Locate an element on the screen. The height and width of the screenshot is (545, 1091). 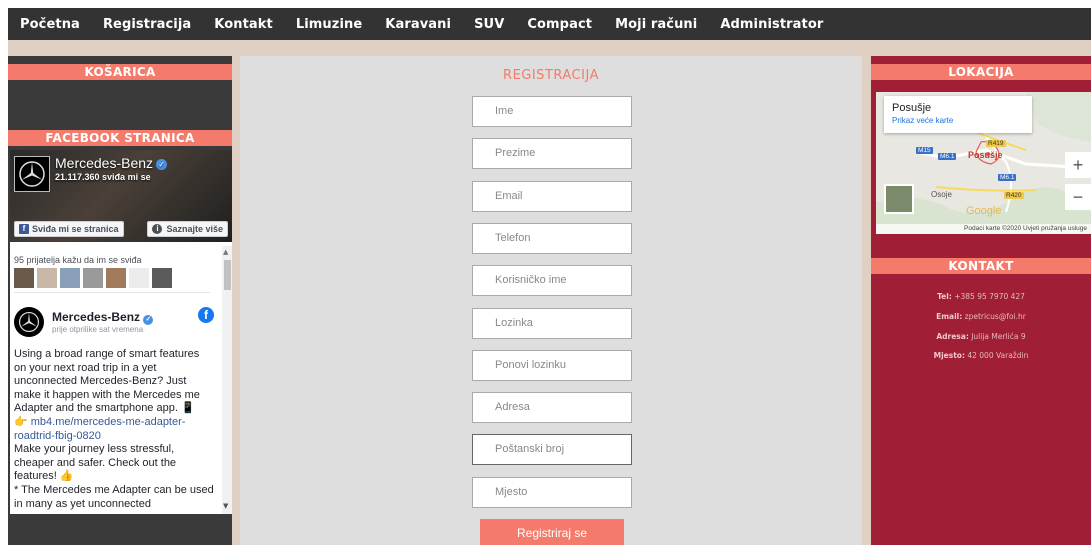
post-author: Mercedes-Benz ✓ is located at coordinates (103, 317).